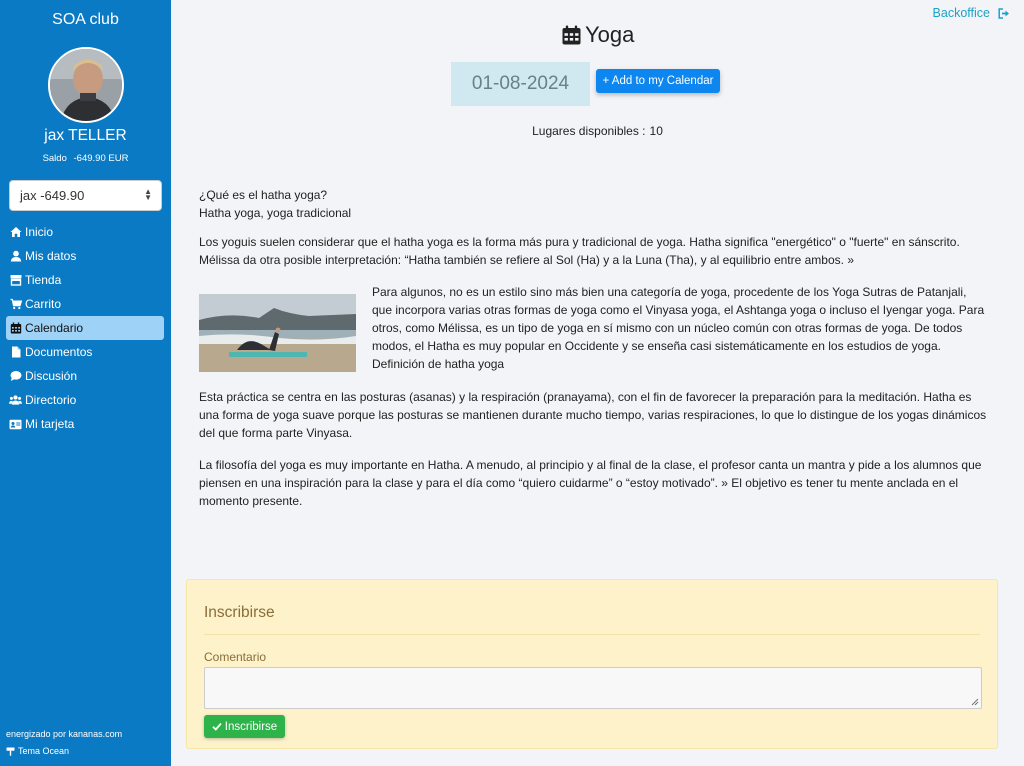 Image resolution: width=1024 pixels, height=766 pixels. Describe the element at coordinates (54, 328) in the screenshot. I see `sidebar-item-label: Calendario` at that location.